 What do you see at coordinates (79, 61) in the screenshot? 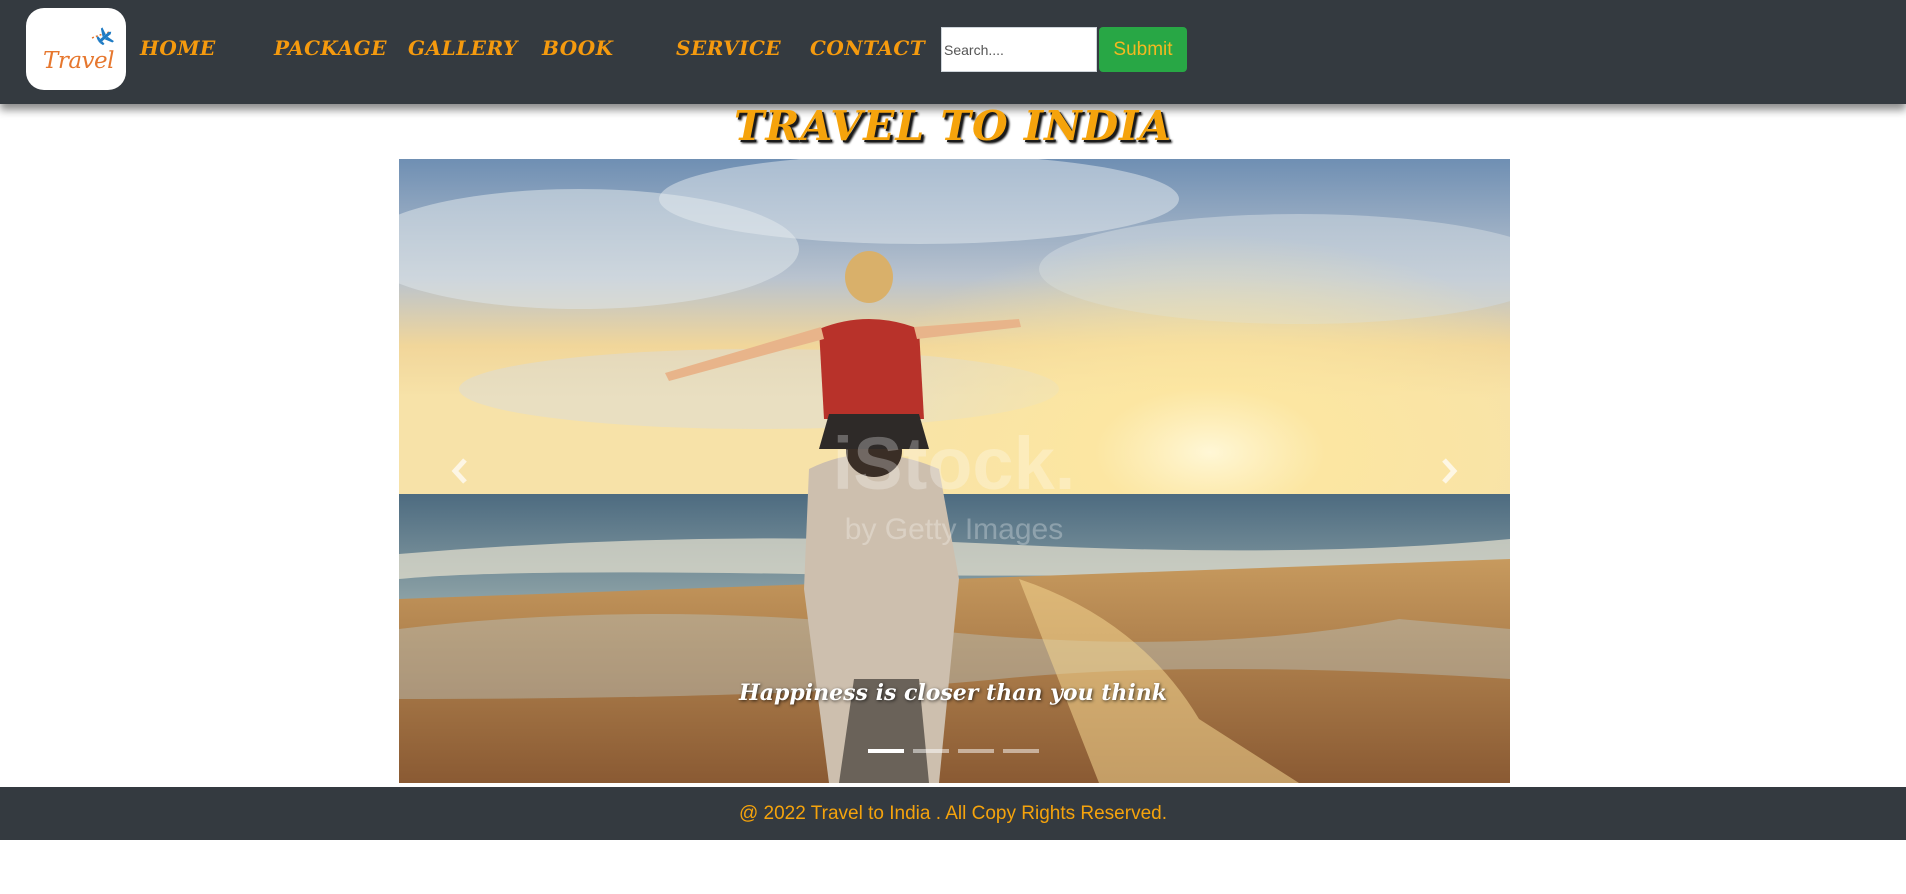
I see `logo-text: Travel` at bounding box center [79, 61].